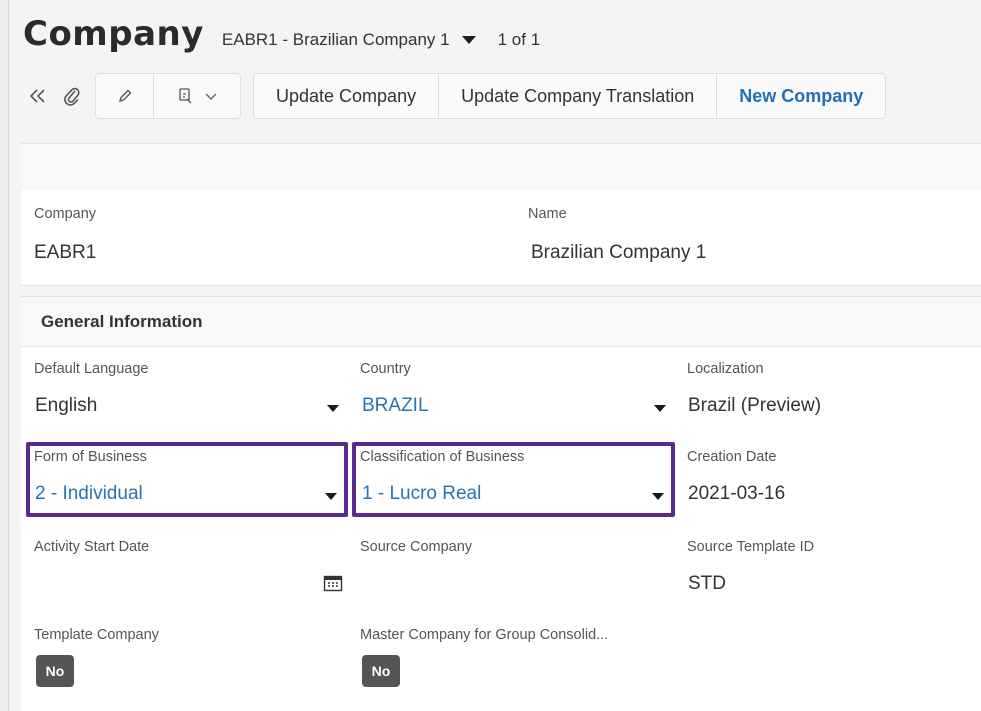 The width and height of the screenshot is (981, 711). What do you see at coordinates (122, 321) in the screenshot?
I see `section-title: General Information` at bounding box center [122, 321].